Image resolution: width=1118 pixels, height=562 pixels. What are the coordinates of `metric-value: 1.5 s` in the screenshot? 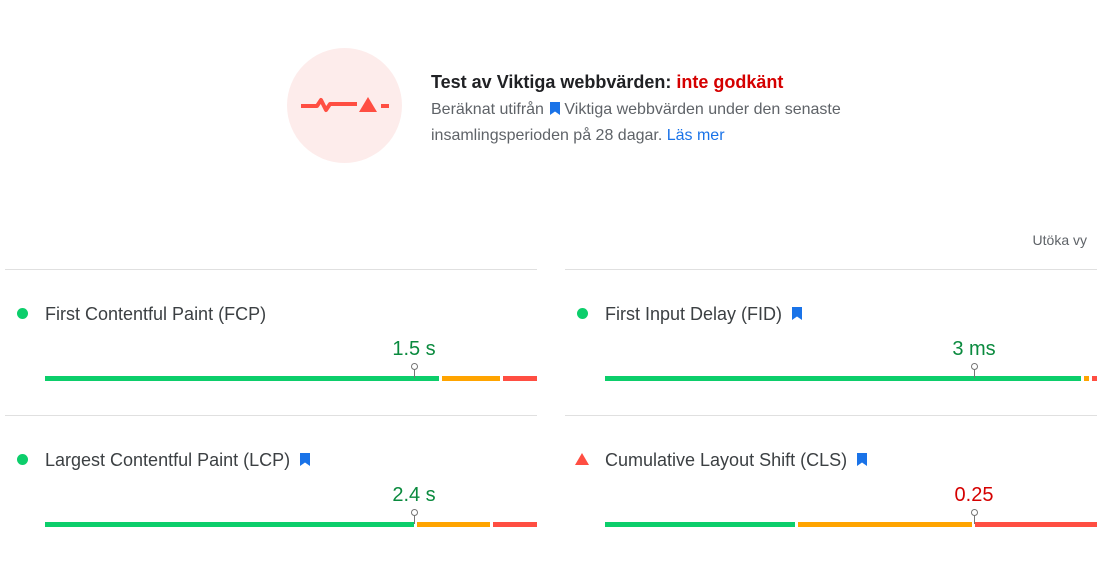 It's located at (414, 349).